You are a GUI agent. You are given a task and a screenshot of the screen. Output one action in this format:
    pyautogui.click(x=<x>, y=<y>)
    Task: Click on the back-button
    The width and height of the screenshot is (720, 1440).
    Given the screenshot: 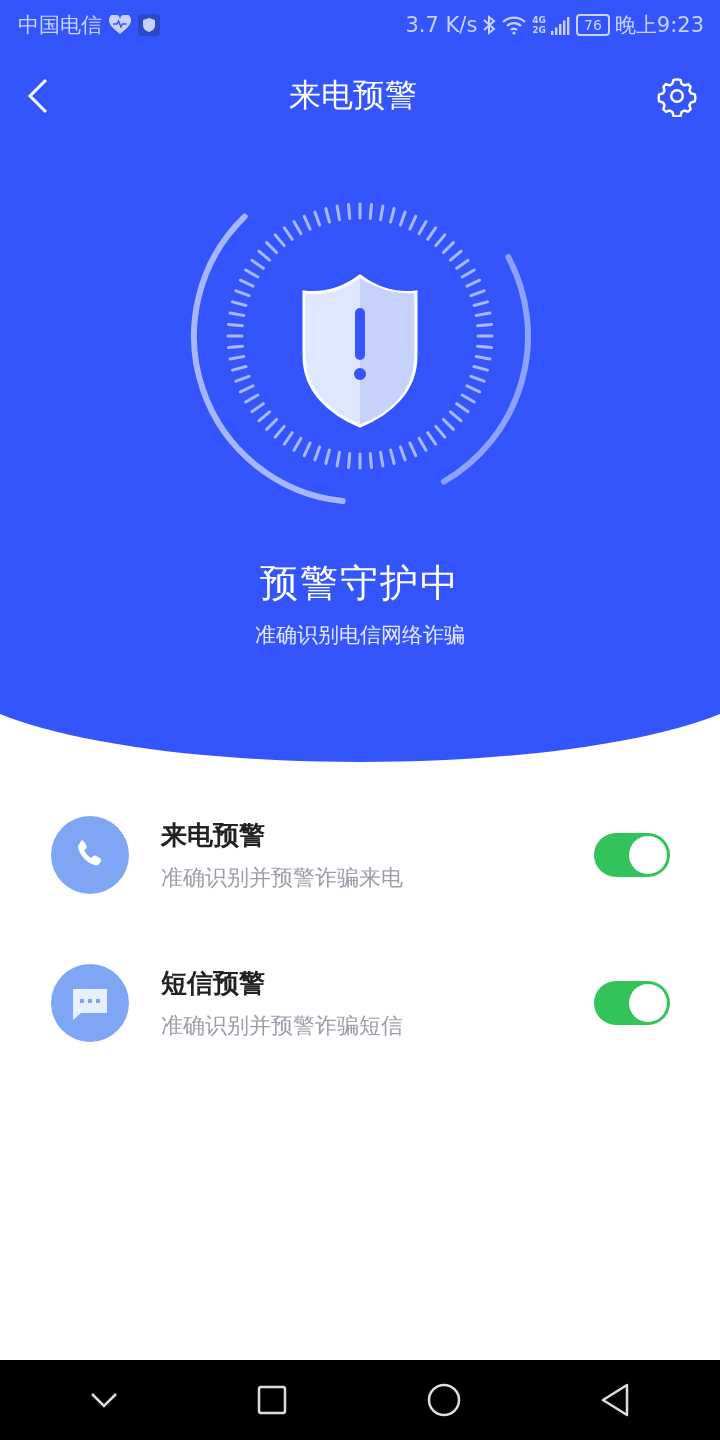 What is the action you would take?
    pyautogui.click(x=38, y=96)
    